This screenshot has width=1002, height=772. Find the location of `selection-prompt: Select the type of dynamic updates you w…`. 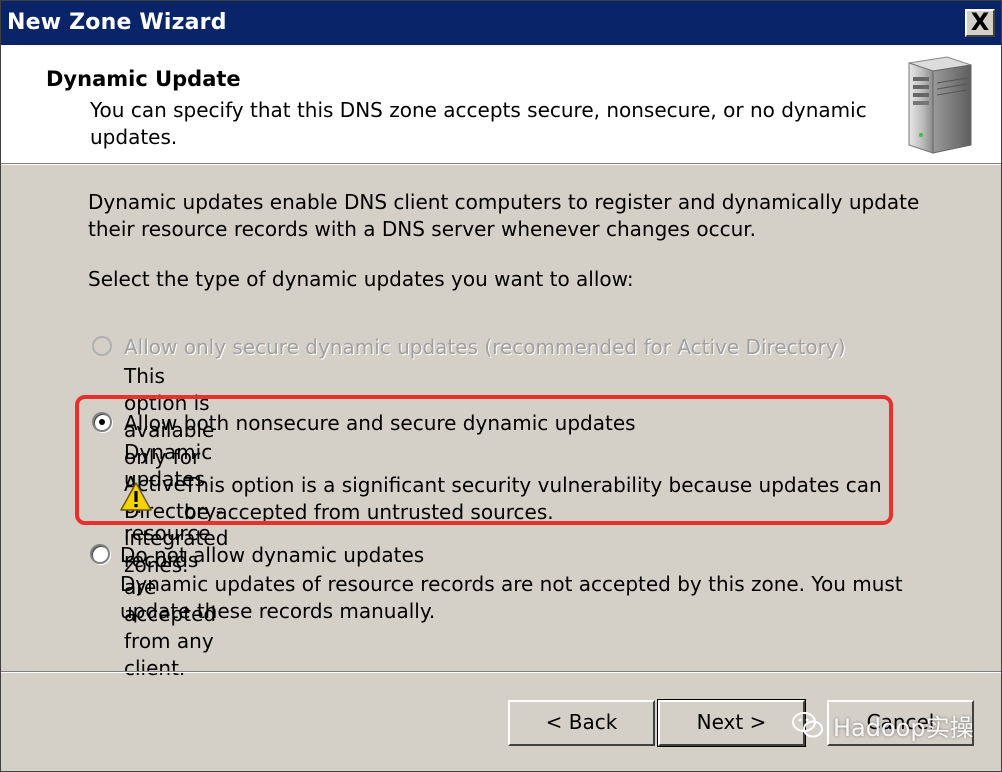

selection-prompt: Select the type of dynamic updates you w… is located at coordinates (361, 279).